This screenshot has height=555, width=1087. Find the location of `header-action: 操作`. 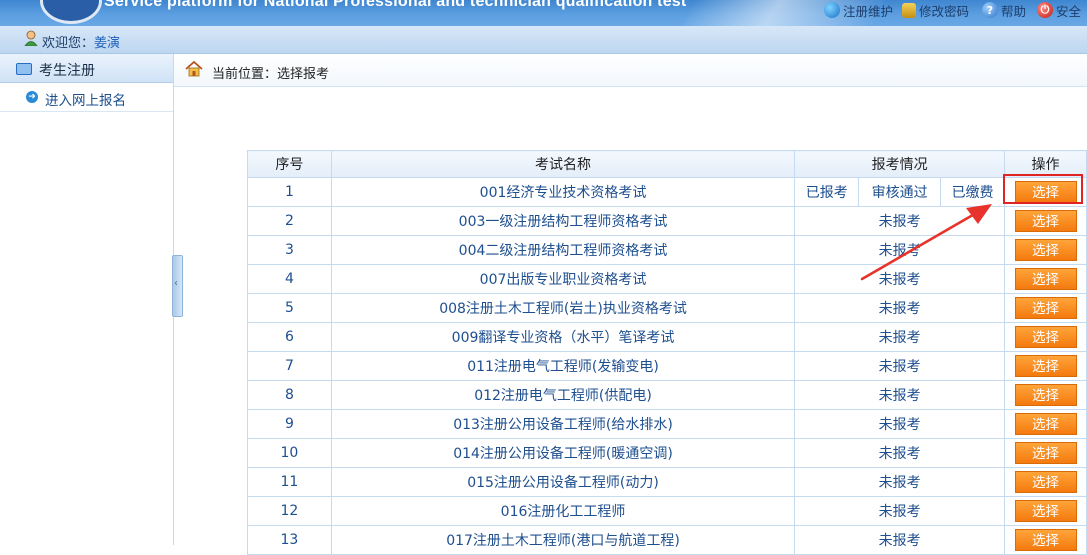

header-action: 操作 is located at coordinates (1045, 164).